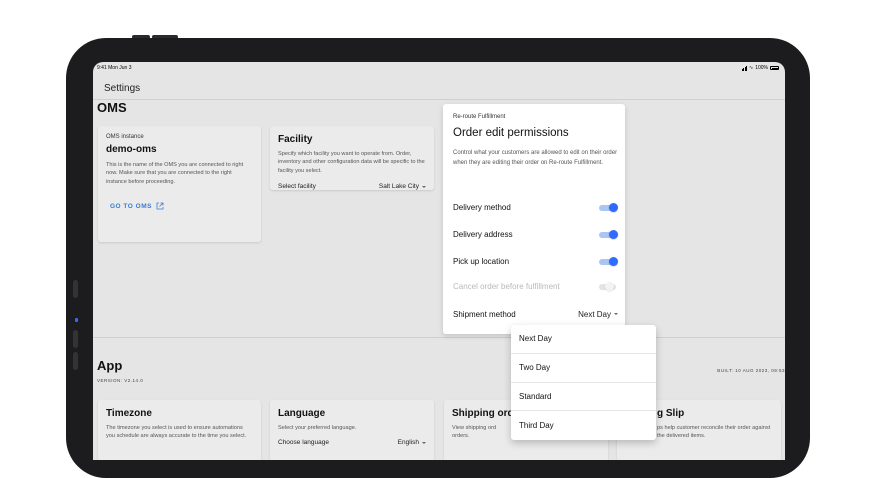 The height and width of the screenshot is (478, 878). Describe the element at coordinates (583, 339) in the screenshot. I see `menu-item-next-day: Next Day` at that location.